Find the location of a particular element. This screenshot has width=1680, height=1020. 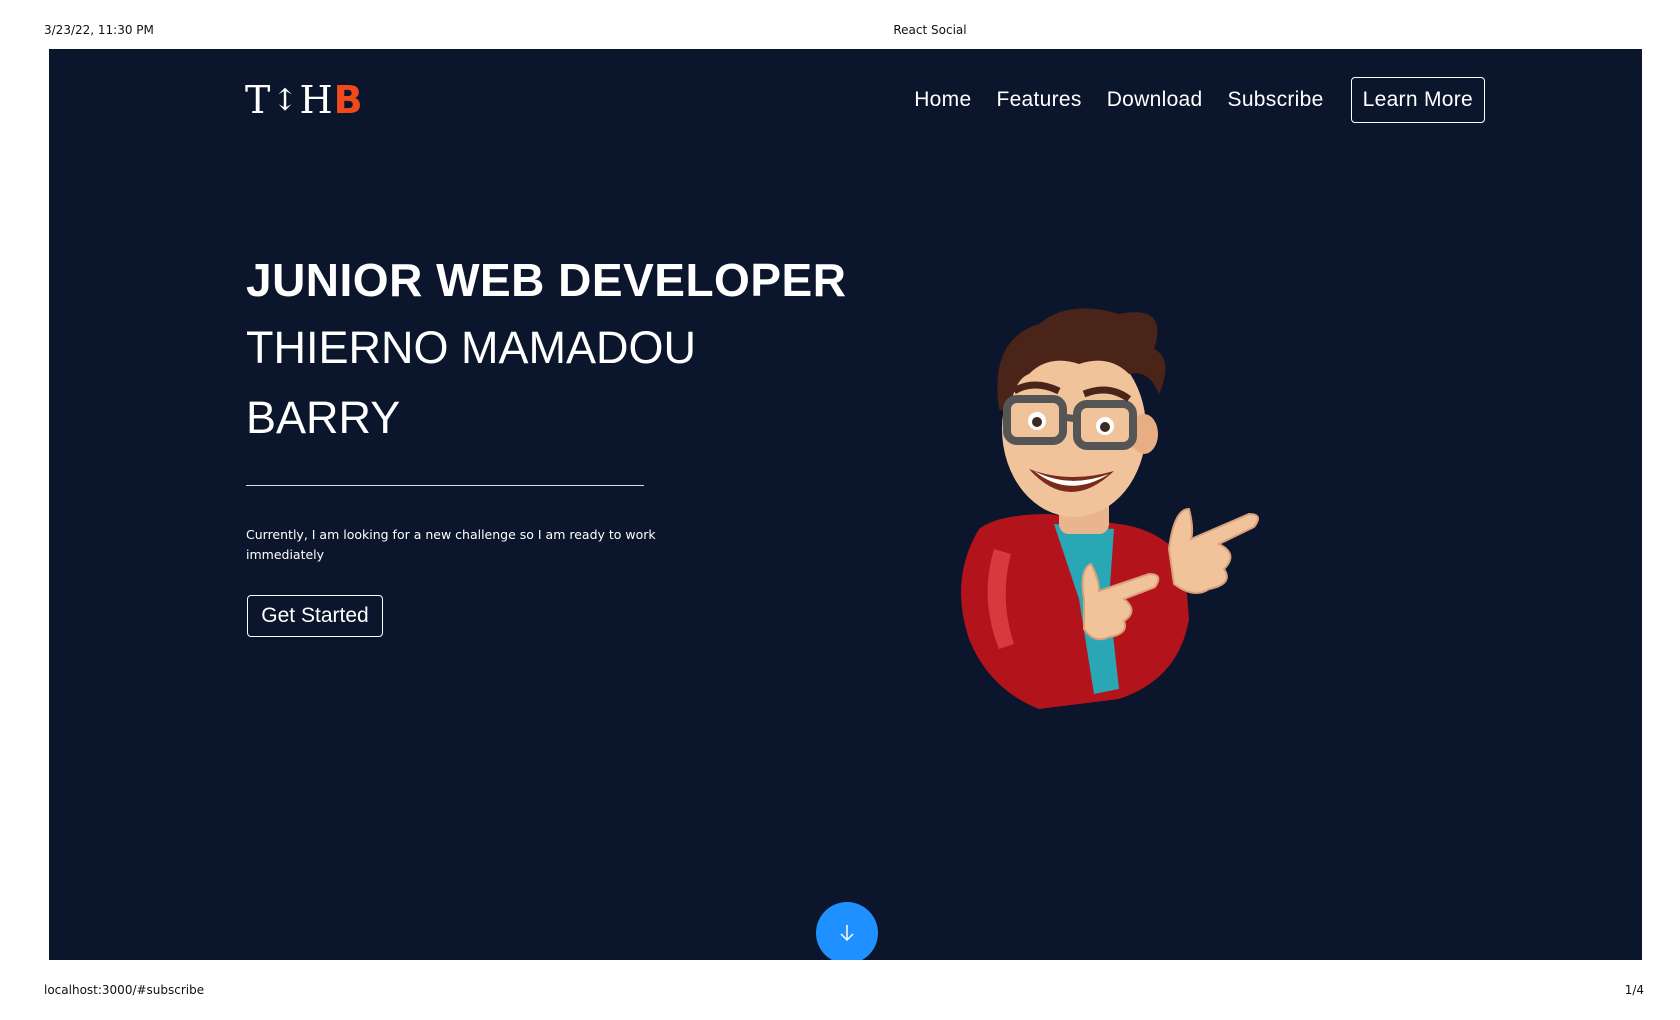

hero-divider is located at coordinates (445, 485).